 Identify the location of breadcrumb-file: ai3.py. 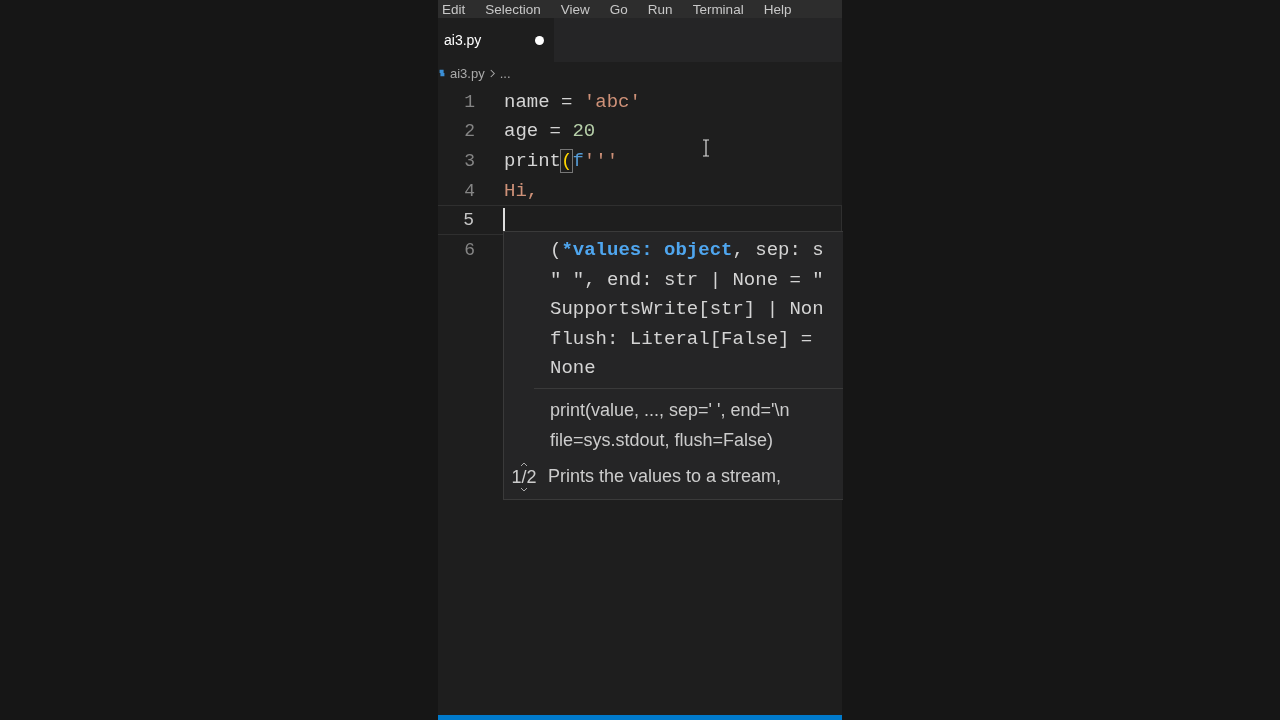
(467, 73).